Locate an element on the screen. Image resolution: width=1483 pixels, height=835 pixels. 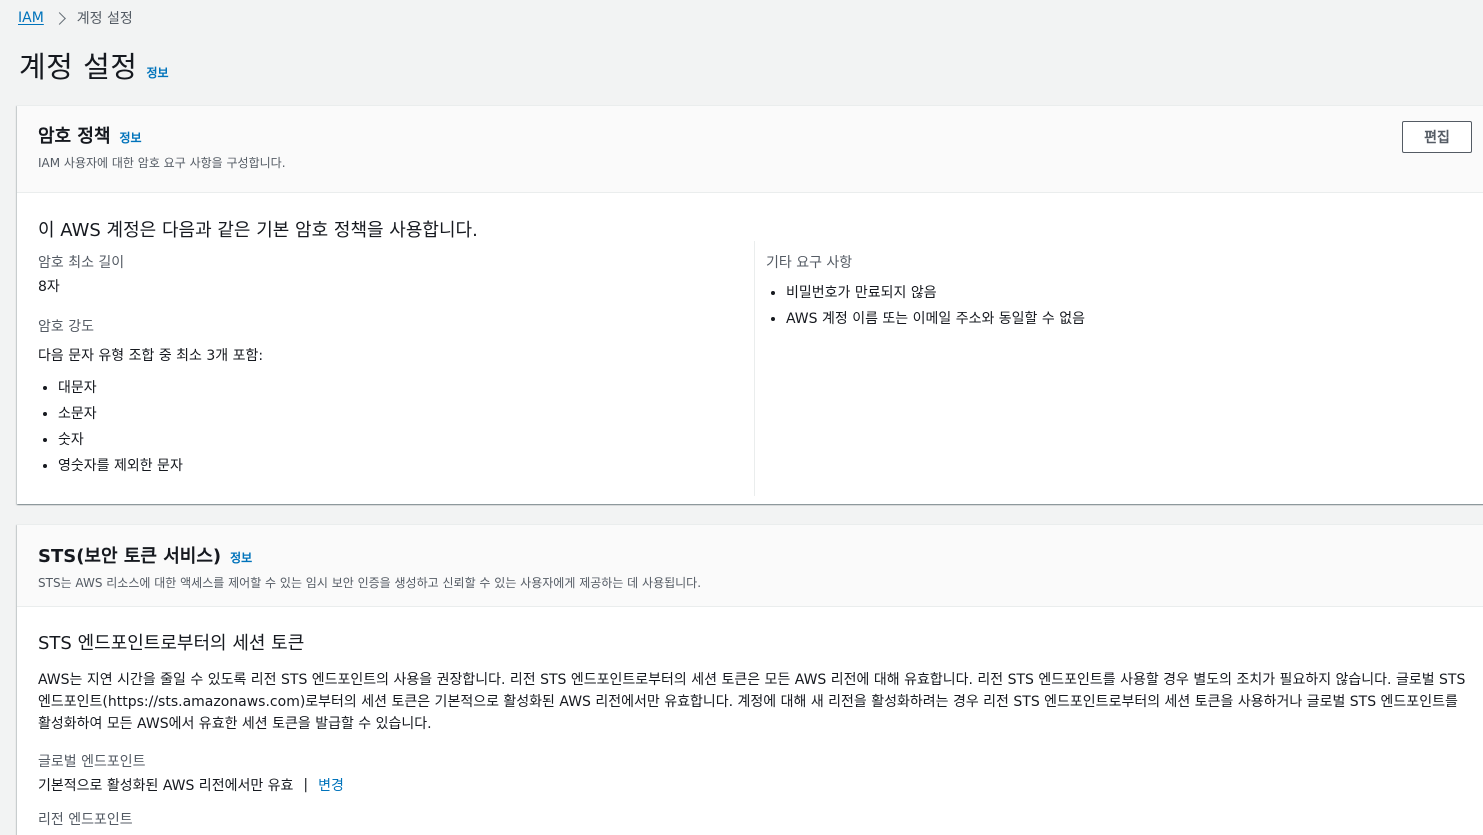
sts-info-link: 정보 is located at coordinates (241, 557).